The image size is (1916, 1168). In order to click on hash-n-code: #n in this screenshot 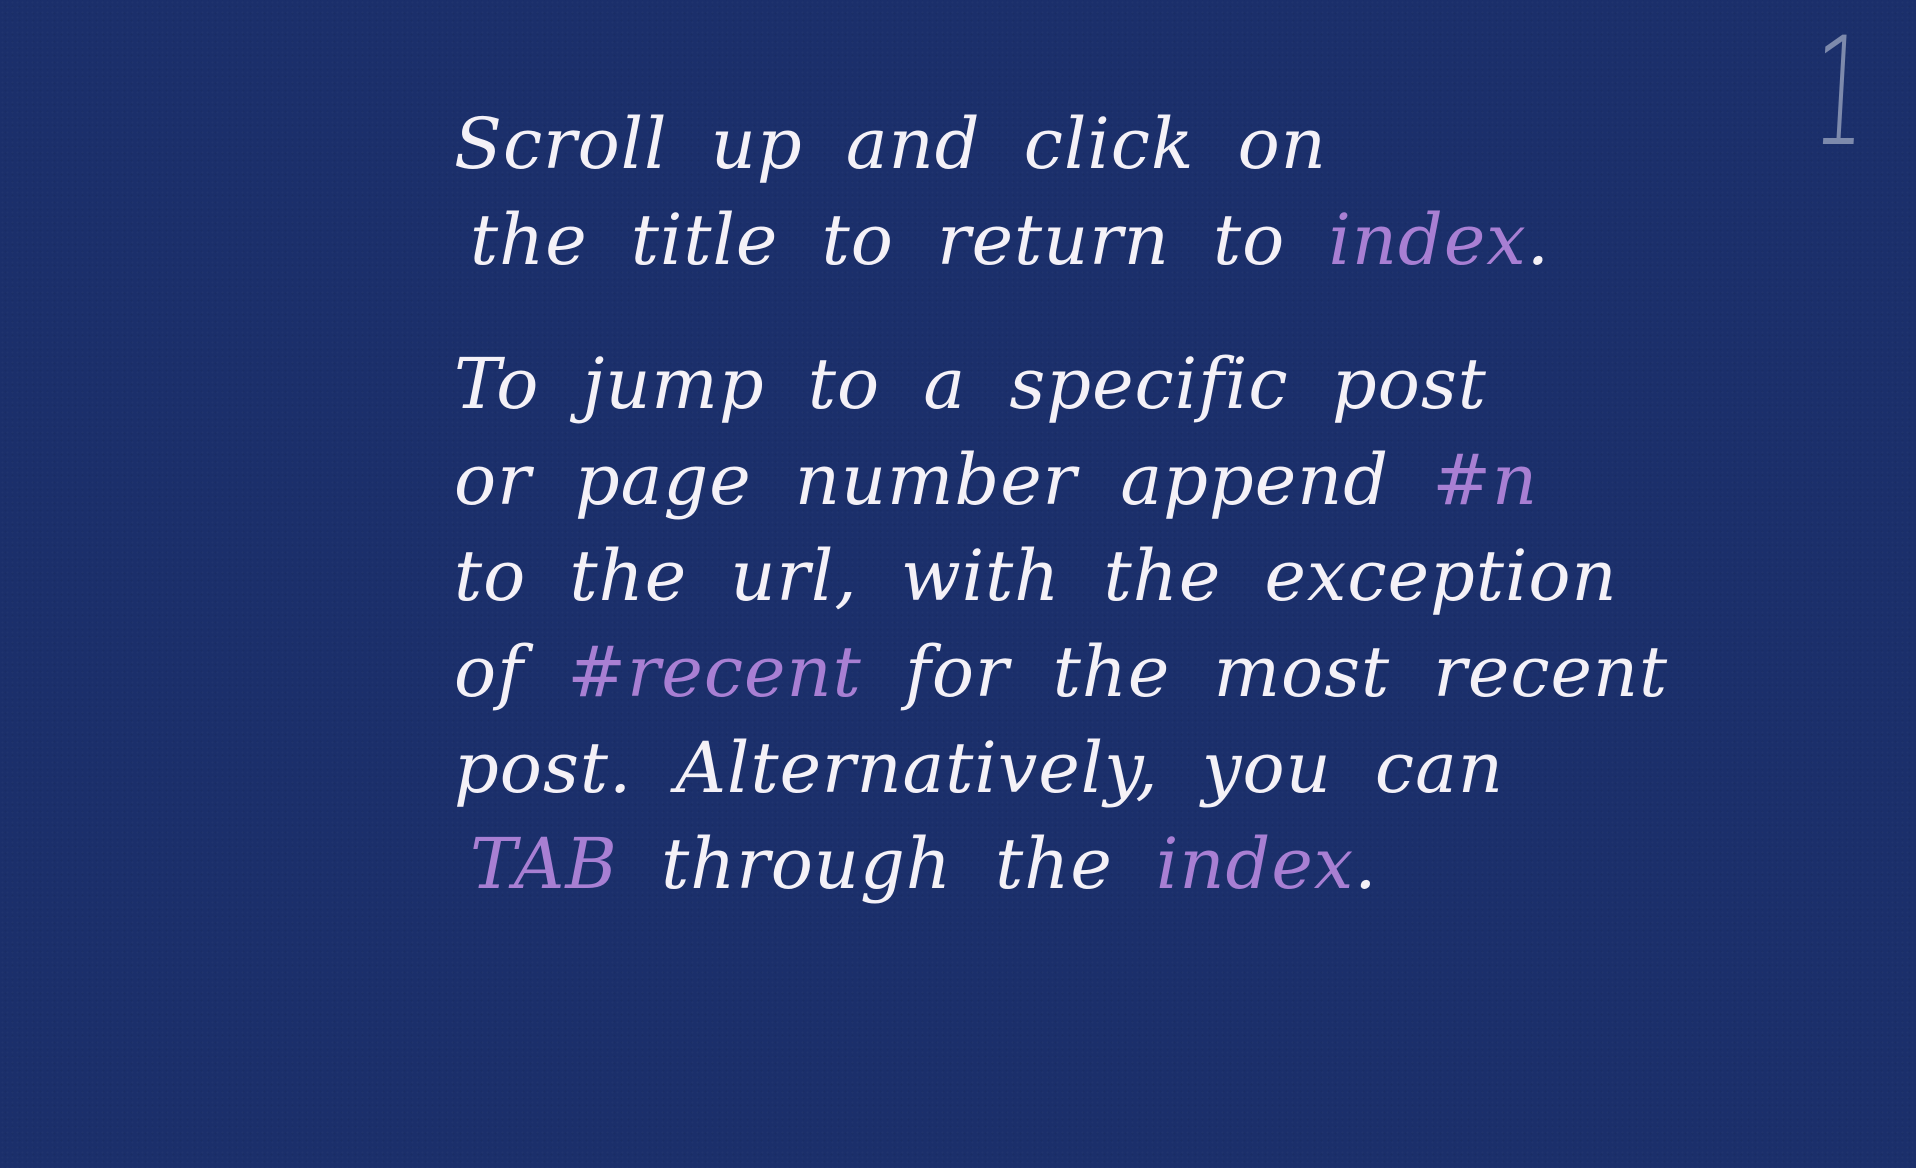, I will do `click(1485, 480)`.